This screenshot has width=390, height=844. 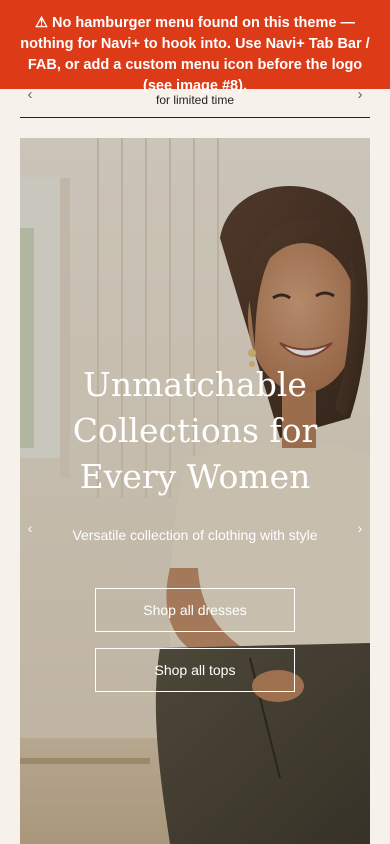 What do you see at coordinates (195, 384) in the screenshot?
I see `hero-heading-line: Unmatchable` at bounding box center [195, 384].